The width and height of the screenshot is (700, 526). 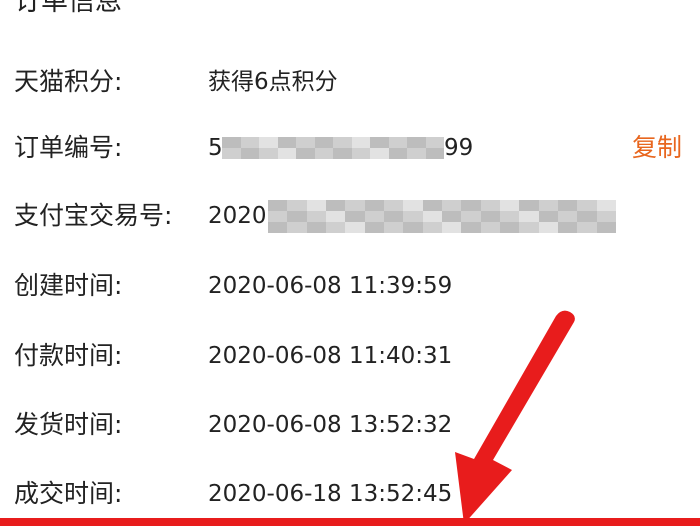 What do you see at coordinates (273, 82) in the screenshot?
I see `tmall-points-value: 获得6点积分` at bounding box center [273, 82].